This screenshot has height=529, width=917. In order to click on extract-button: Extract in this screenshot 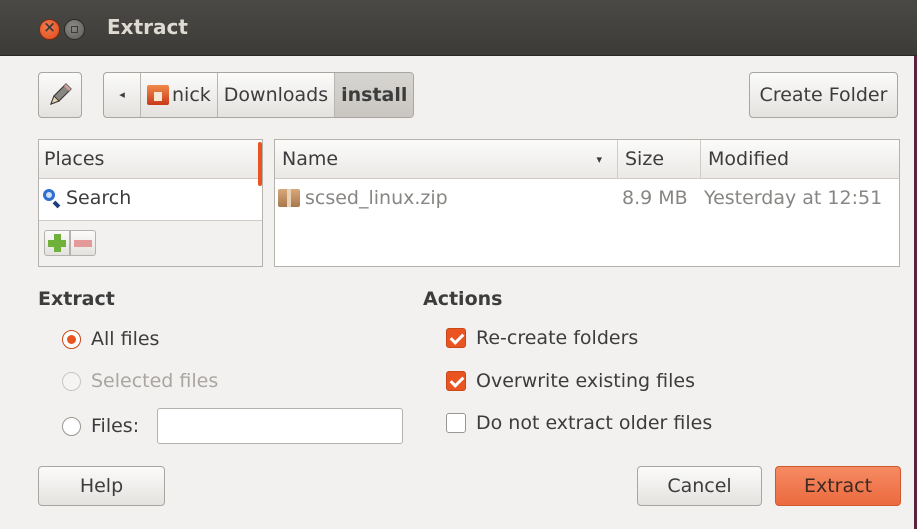, I will do `click(838, 486)`.